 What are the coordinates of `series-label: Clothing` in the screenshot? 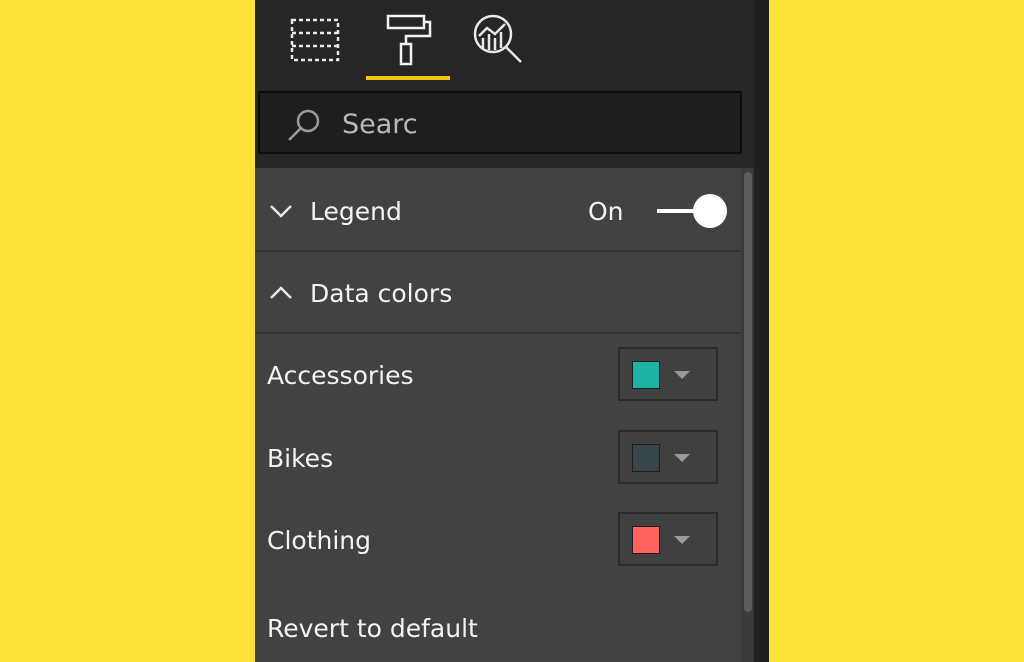 It's located at (319, 540).